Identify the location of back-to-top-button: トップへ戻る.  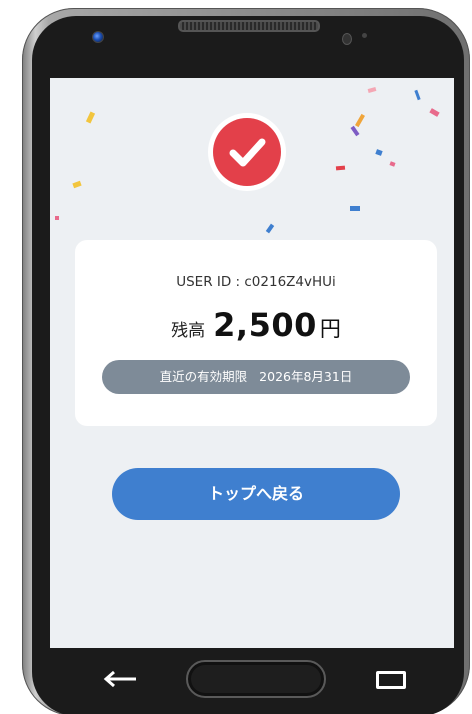
(256, 494).